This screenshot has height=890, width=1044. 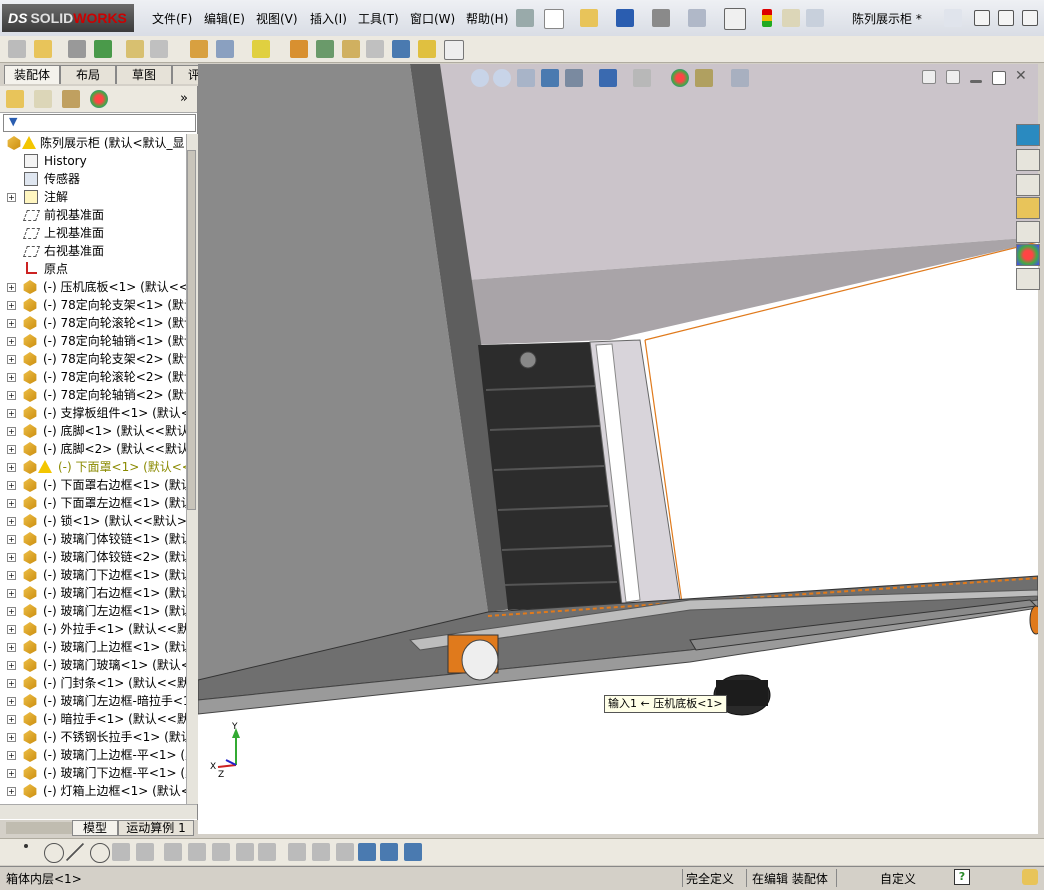 I want to click on restore-icon, so click(x=1006, y=18).